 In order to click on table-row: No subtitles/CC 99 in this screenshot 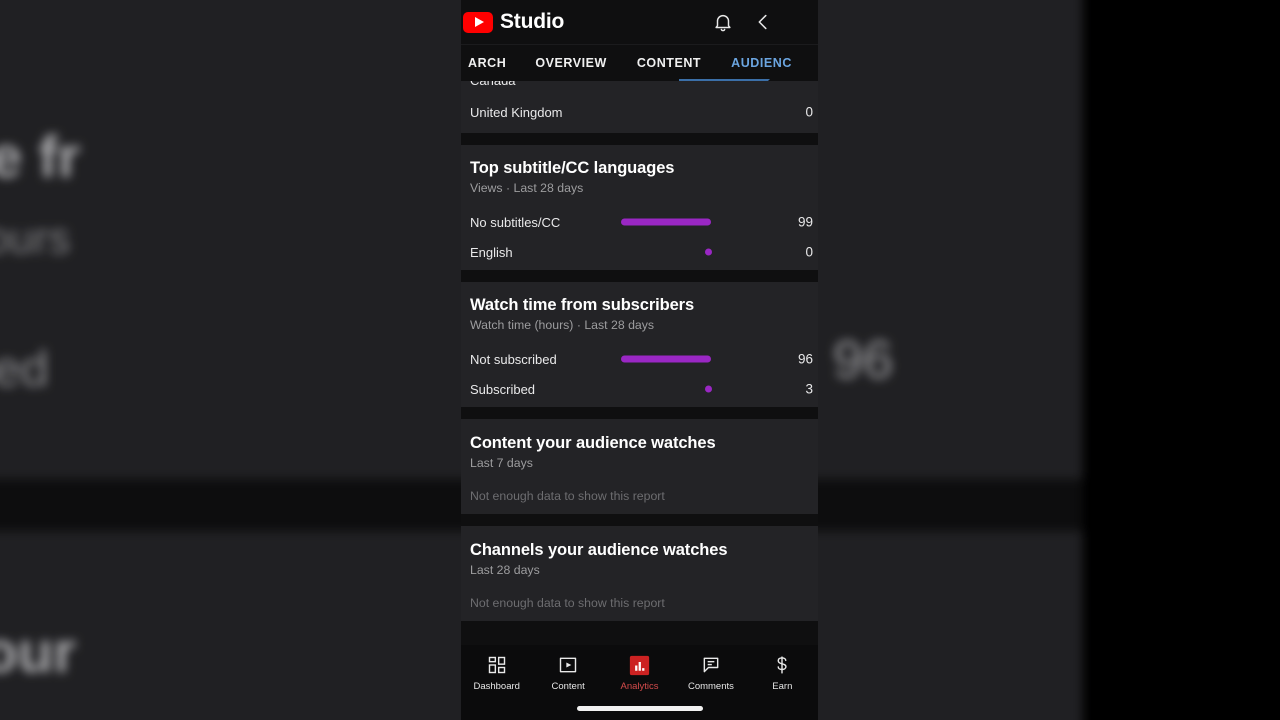, I will do `click(639, 222)`.